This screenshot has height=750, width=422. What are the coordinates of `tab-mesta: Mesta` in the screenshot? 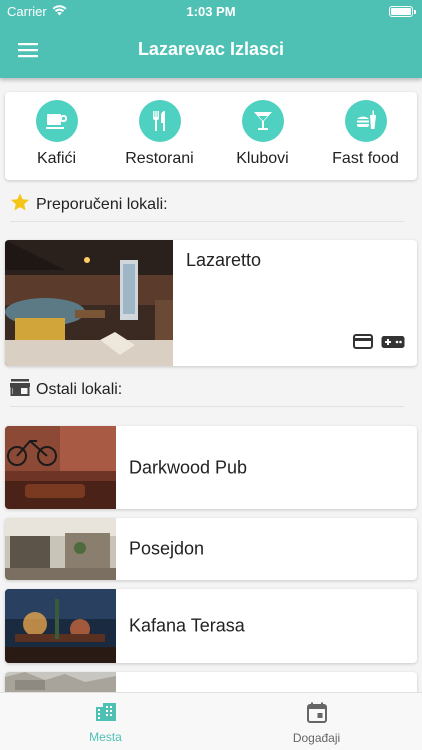 It's located at (105, 721).